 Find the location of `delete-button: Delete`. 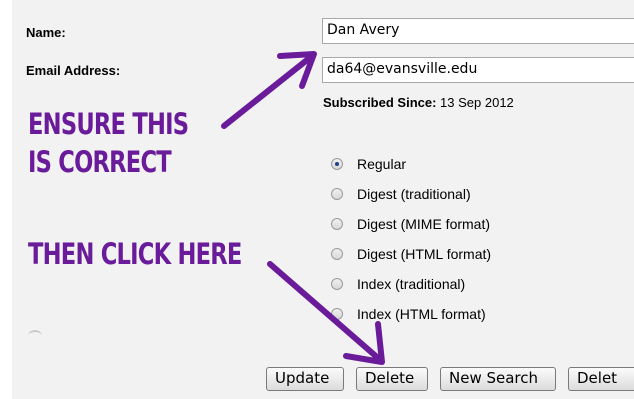

delete-button: Delete is located at coordinates (392, 379).